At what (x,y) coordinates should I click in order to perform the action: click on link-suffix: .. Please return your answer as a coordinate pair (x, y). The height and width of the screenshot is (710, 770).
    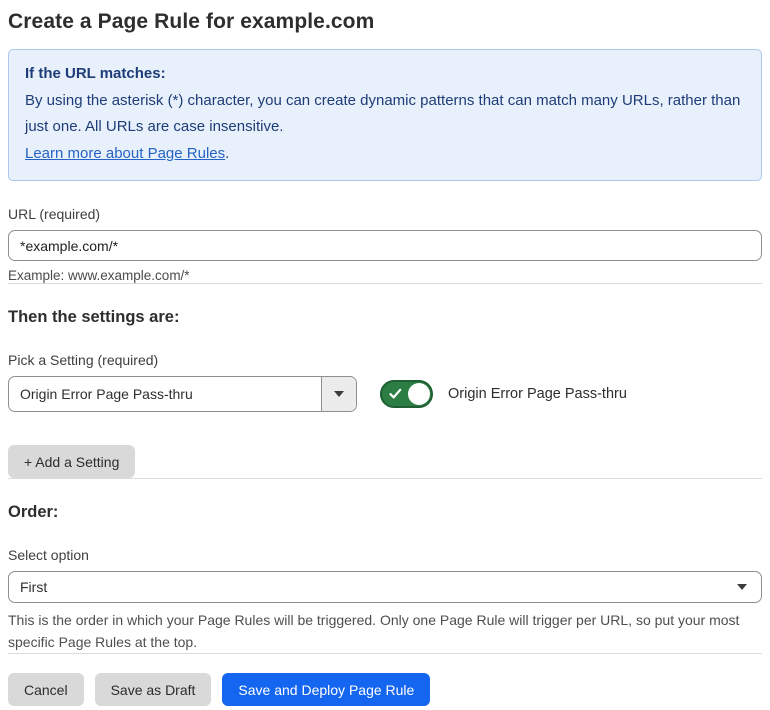
    Looking at the image, I should click on (227, 153).